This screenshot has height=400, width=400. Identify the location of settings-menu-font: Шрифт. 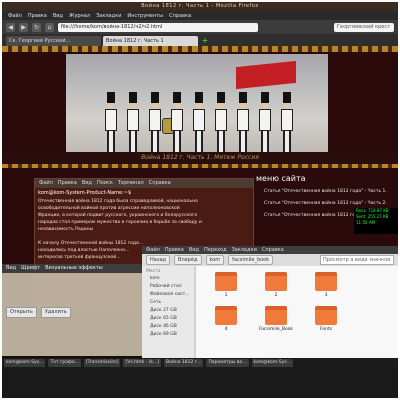
(30, 268).